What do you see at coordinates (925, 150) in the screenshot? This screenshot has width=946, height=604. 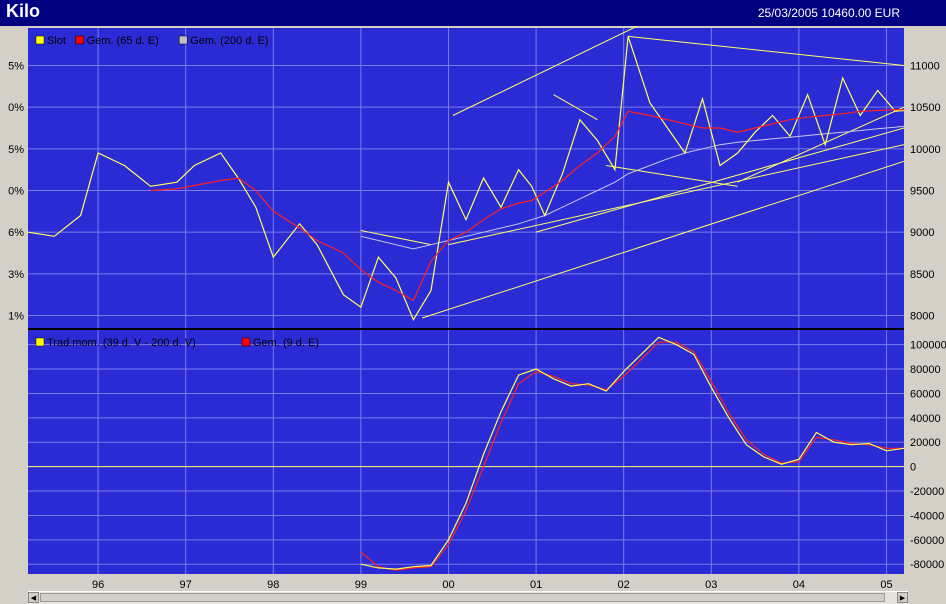 I see `price-tick-label: 10000` at bounding box center [925, 150].